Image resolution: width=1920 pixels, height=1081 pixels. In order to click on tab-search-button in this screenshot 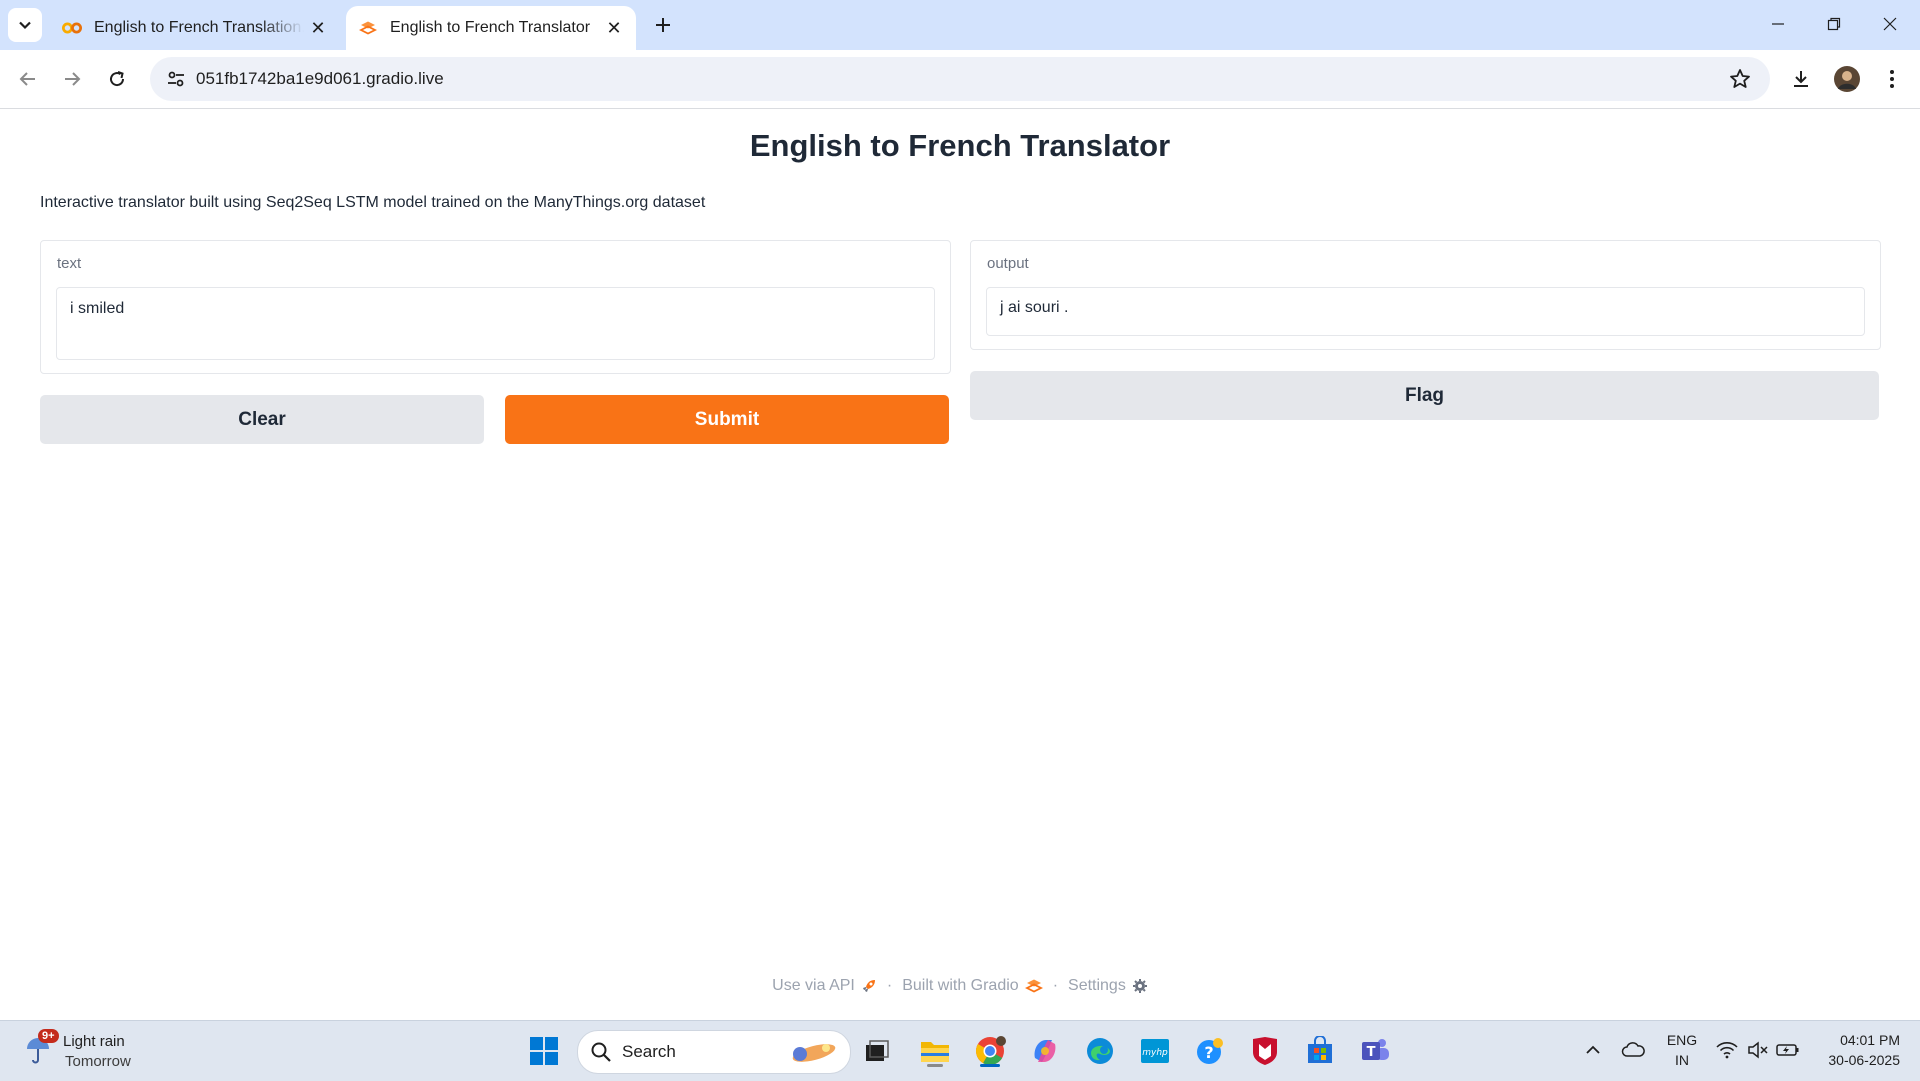, I will do `click(25, 25)`.